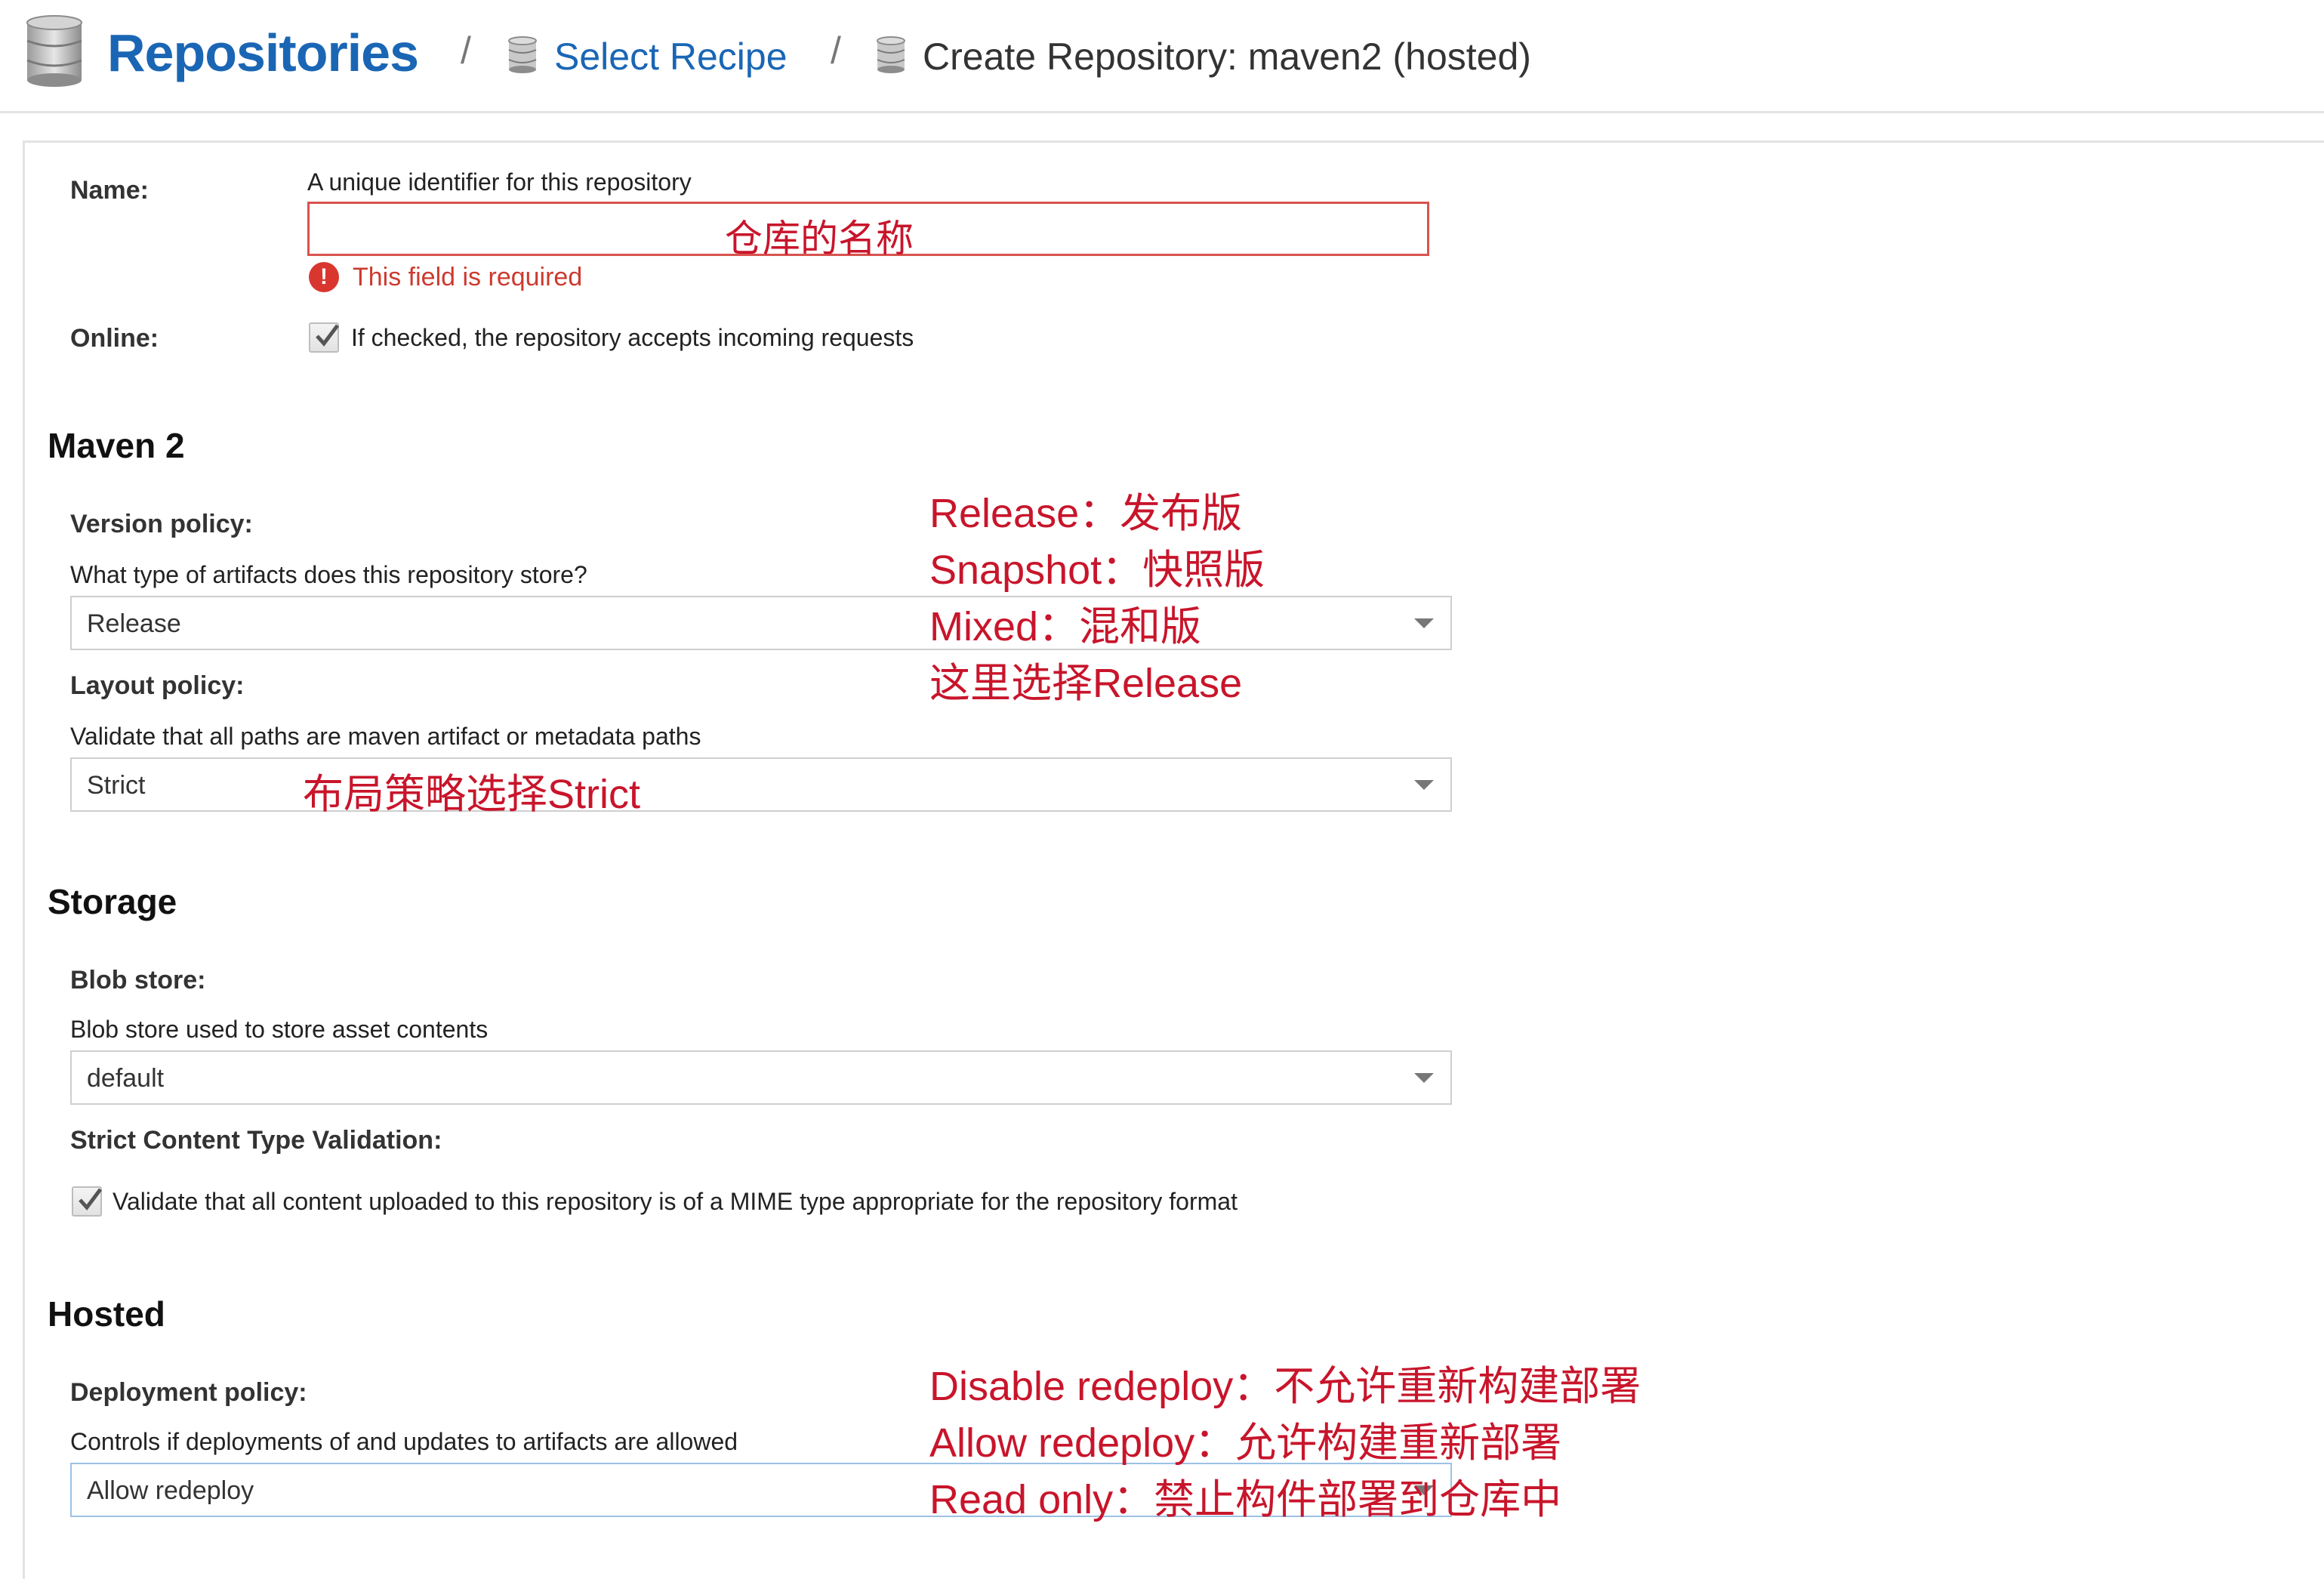  I want to click on version-policy-value: Release, so click(134, 623).